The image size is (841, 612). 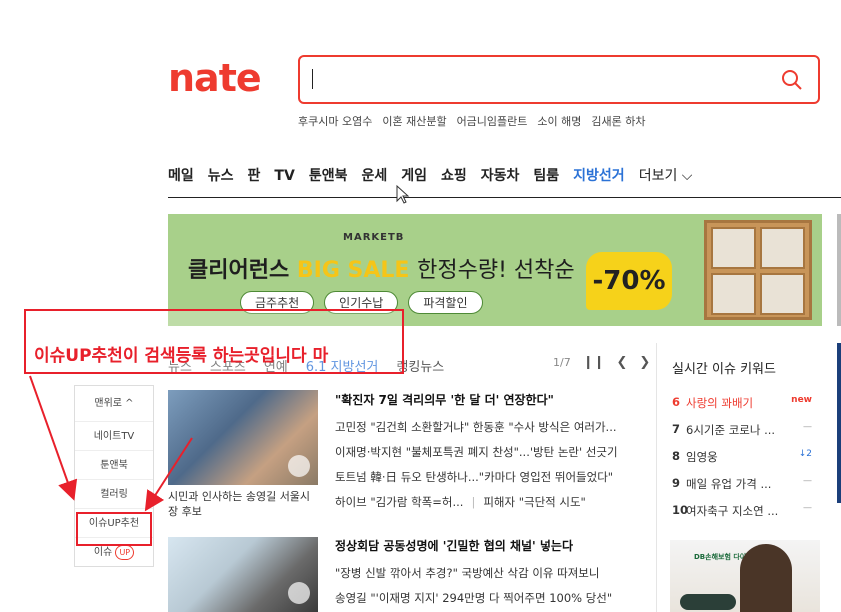 I want to click on mouse-pointer-icon, so click(x=403, y=194).